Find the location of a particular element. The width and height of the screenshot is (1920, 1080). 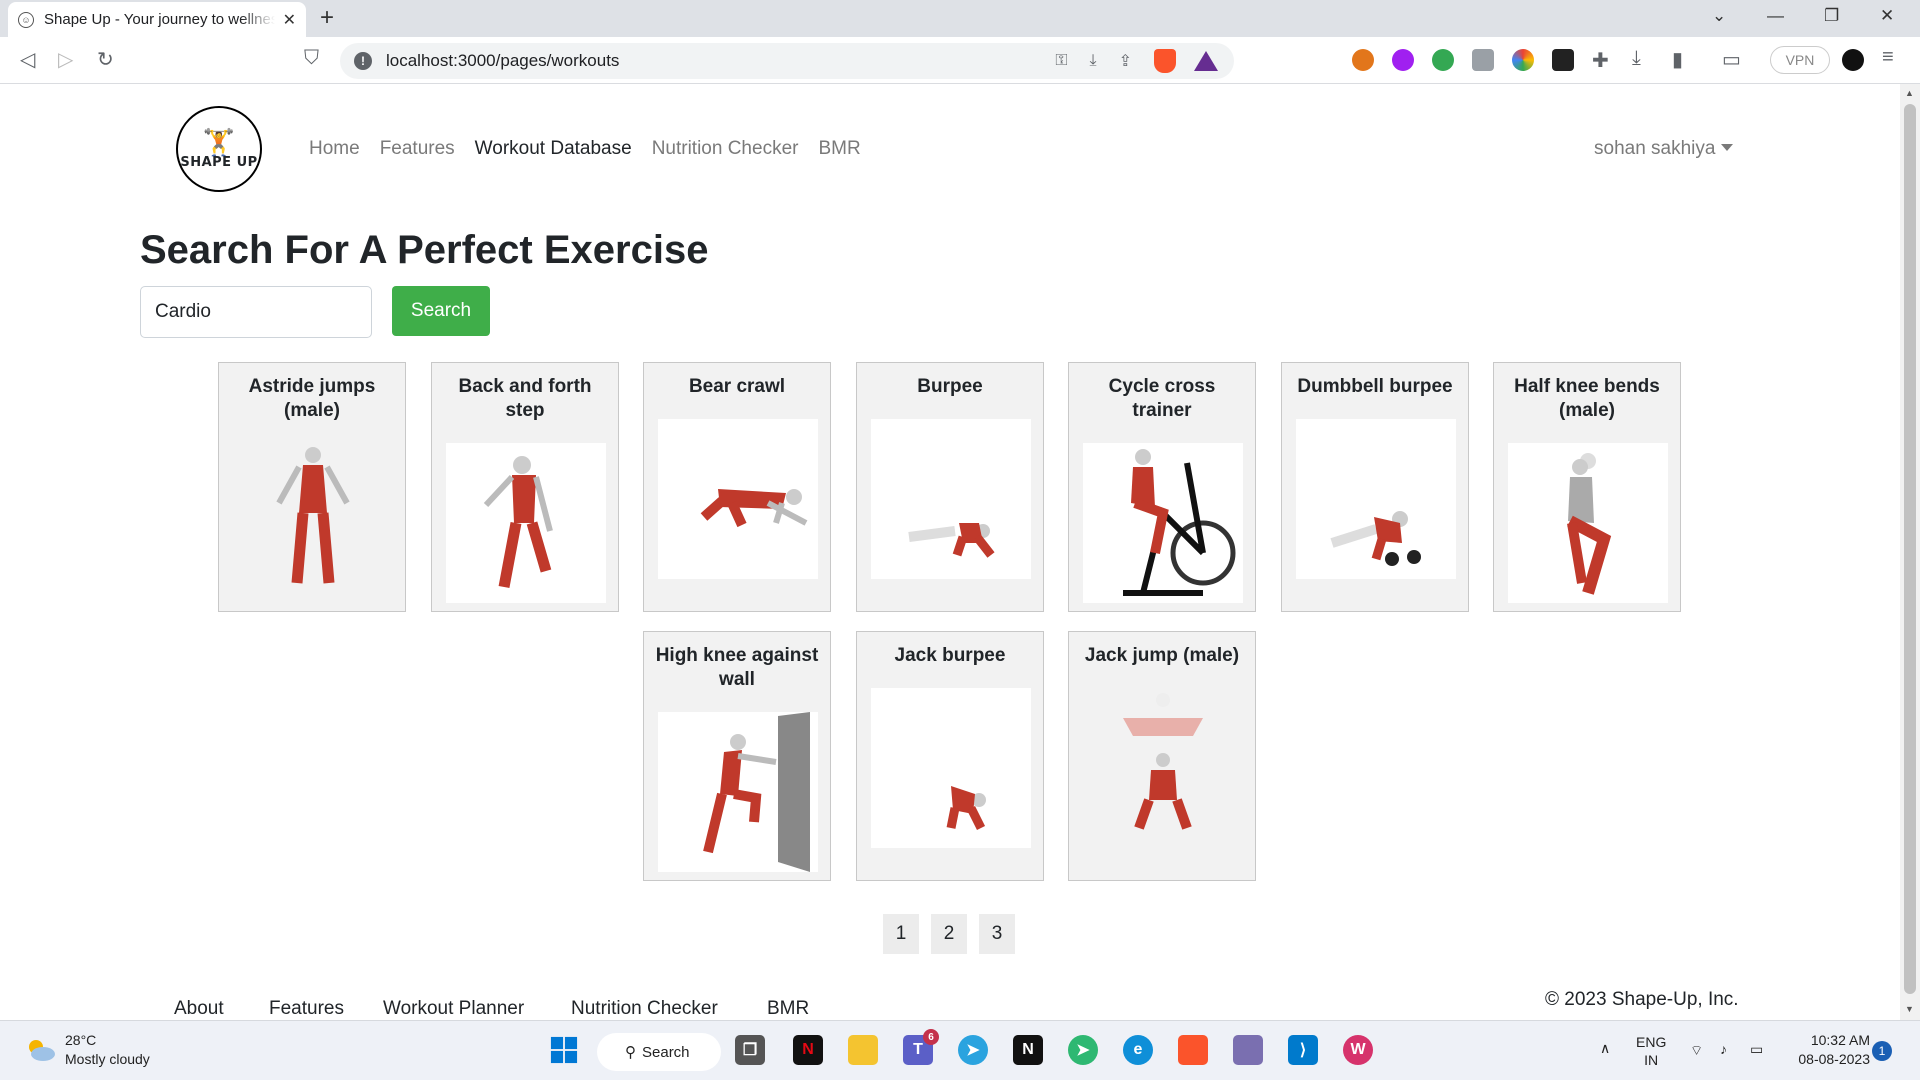

edge-icon: e is located at coordinates (1138, 1050).